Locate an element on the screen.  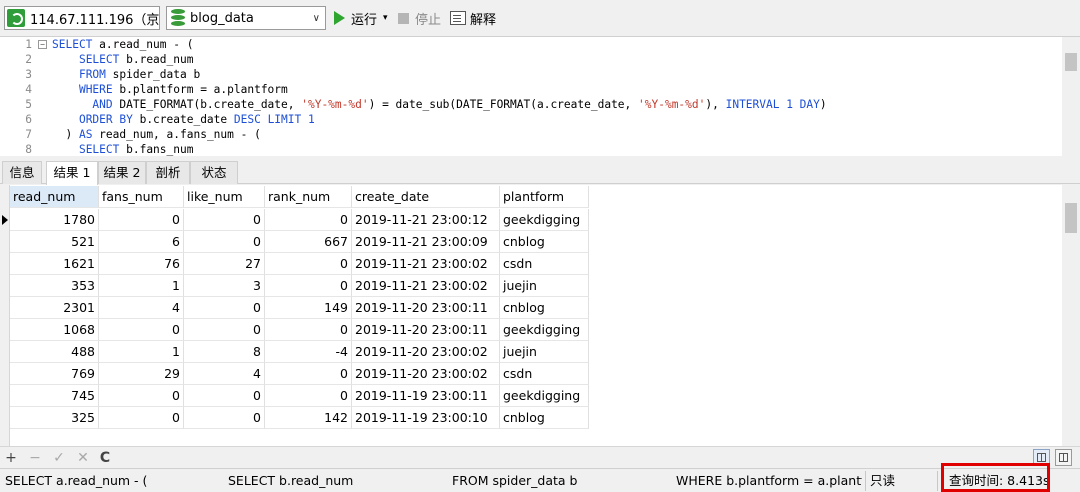
table-cell: 2019-11-19 23:00:10 is located at coordinates (426, 418).